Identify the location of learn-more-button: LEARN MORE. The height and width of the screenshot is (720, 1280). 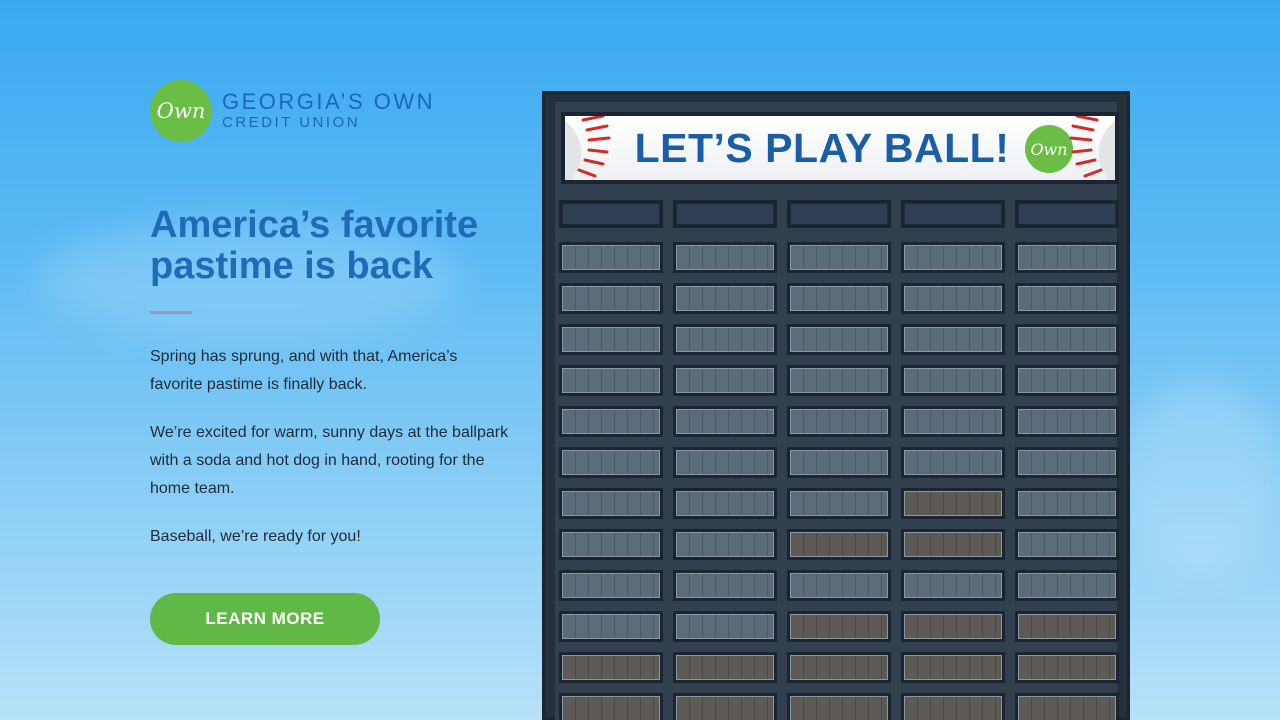
(265, 619).